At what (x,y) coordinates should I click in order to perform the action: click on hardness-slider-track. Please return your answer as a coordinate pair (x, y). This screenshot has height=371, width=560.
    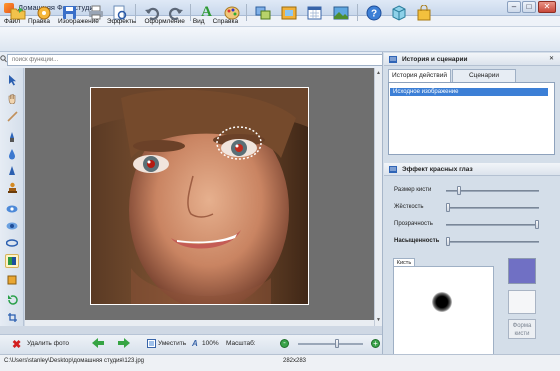
    Looking at the image, I should click on (492, 208).